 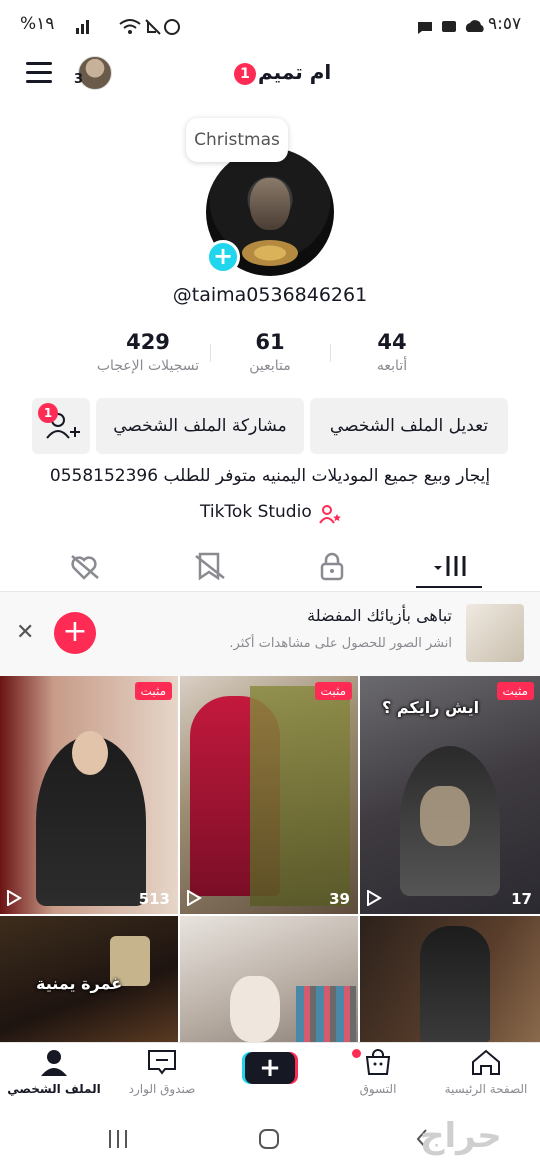 I want to click on tile-rack, so click(x=326, y=1014).